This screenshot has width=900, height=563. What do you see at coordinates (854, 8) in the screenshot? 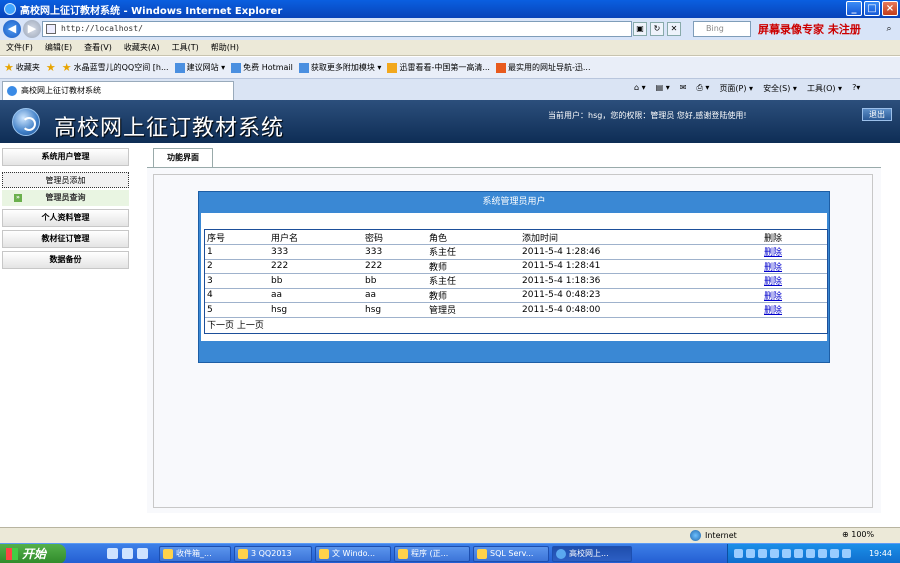
I see `minimize-button: _` at bounding box center [854, 8].